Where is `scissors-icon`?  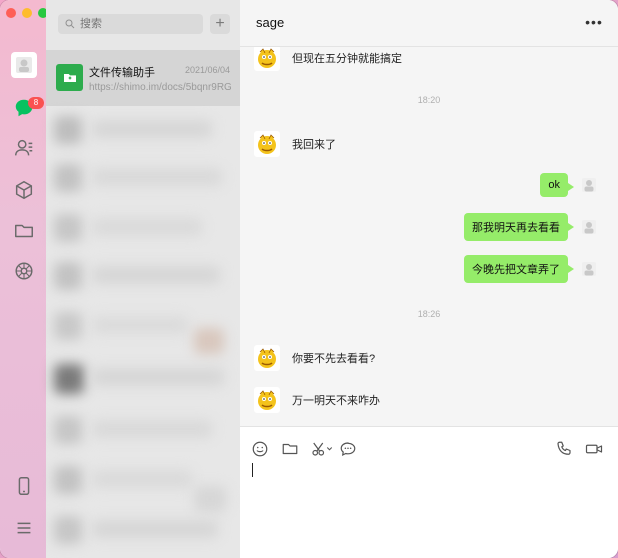
scissors-icon is located at coordinates (322, 449).